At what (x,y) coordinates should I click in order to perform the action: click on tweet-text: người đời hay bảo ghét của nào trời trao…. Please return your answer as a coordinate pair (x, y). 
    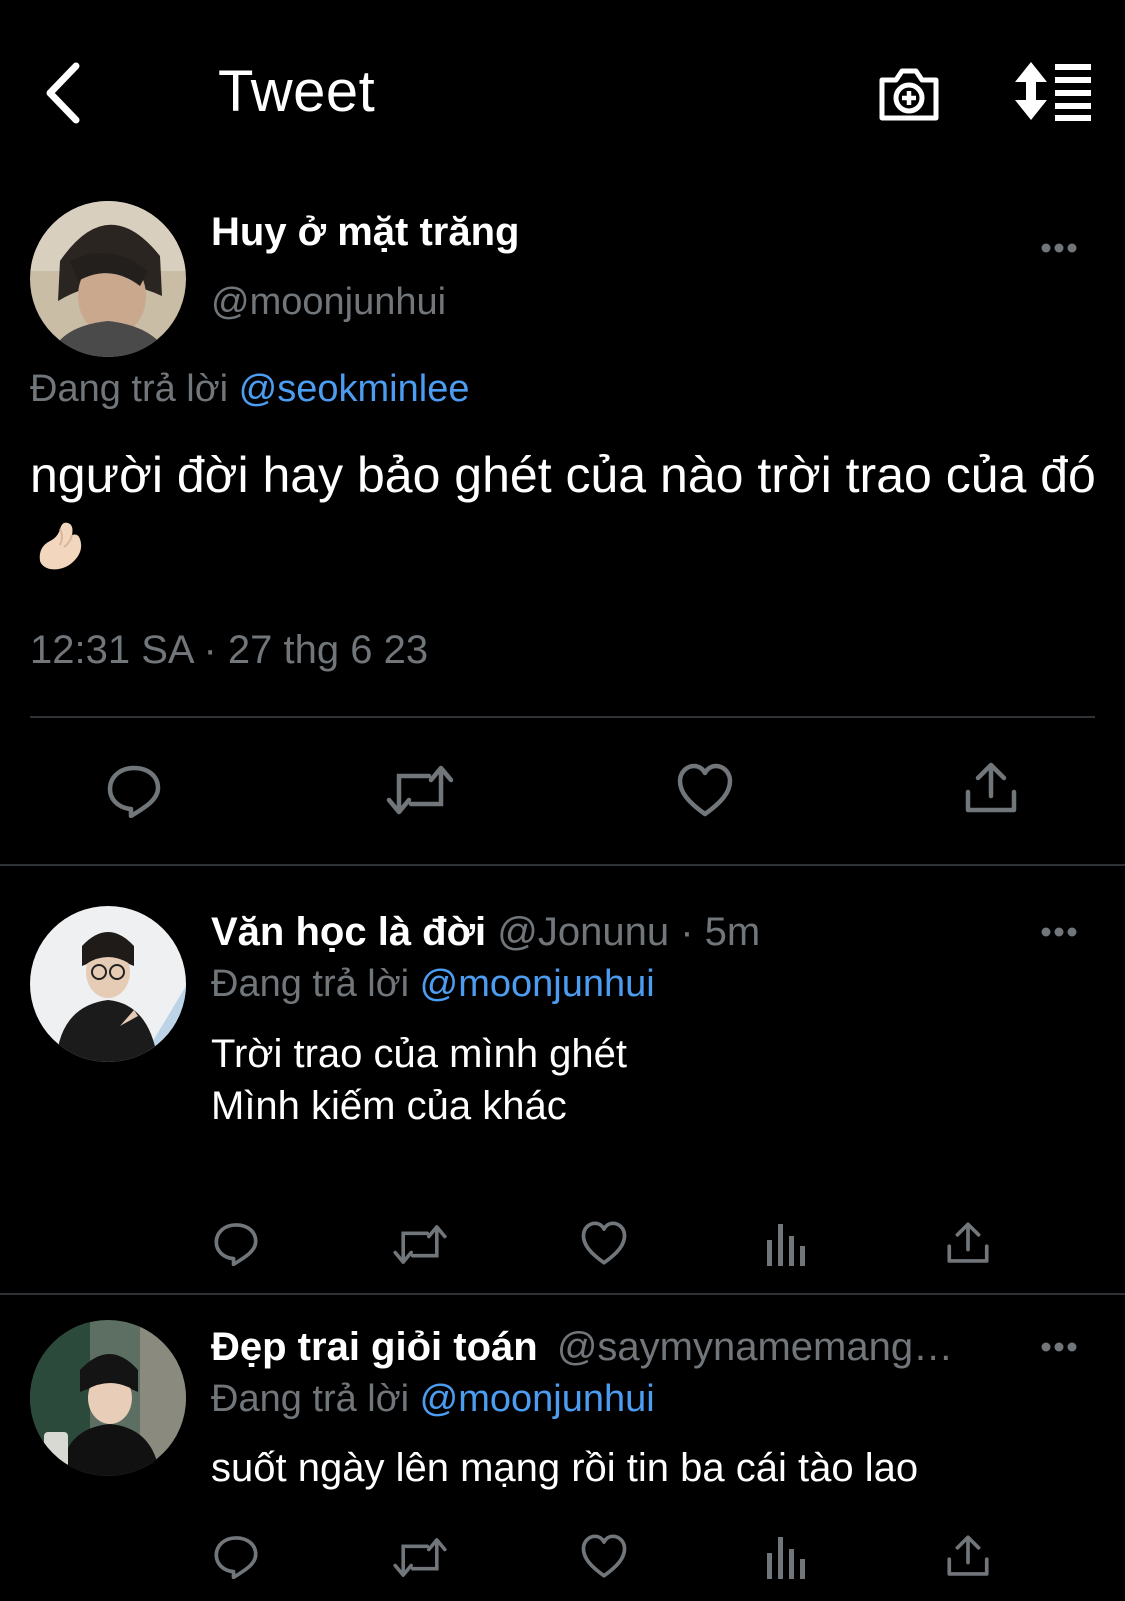
    Looking at the image, I should click on (565, 513).